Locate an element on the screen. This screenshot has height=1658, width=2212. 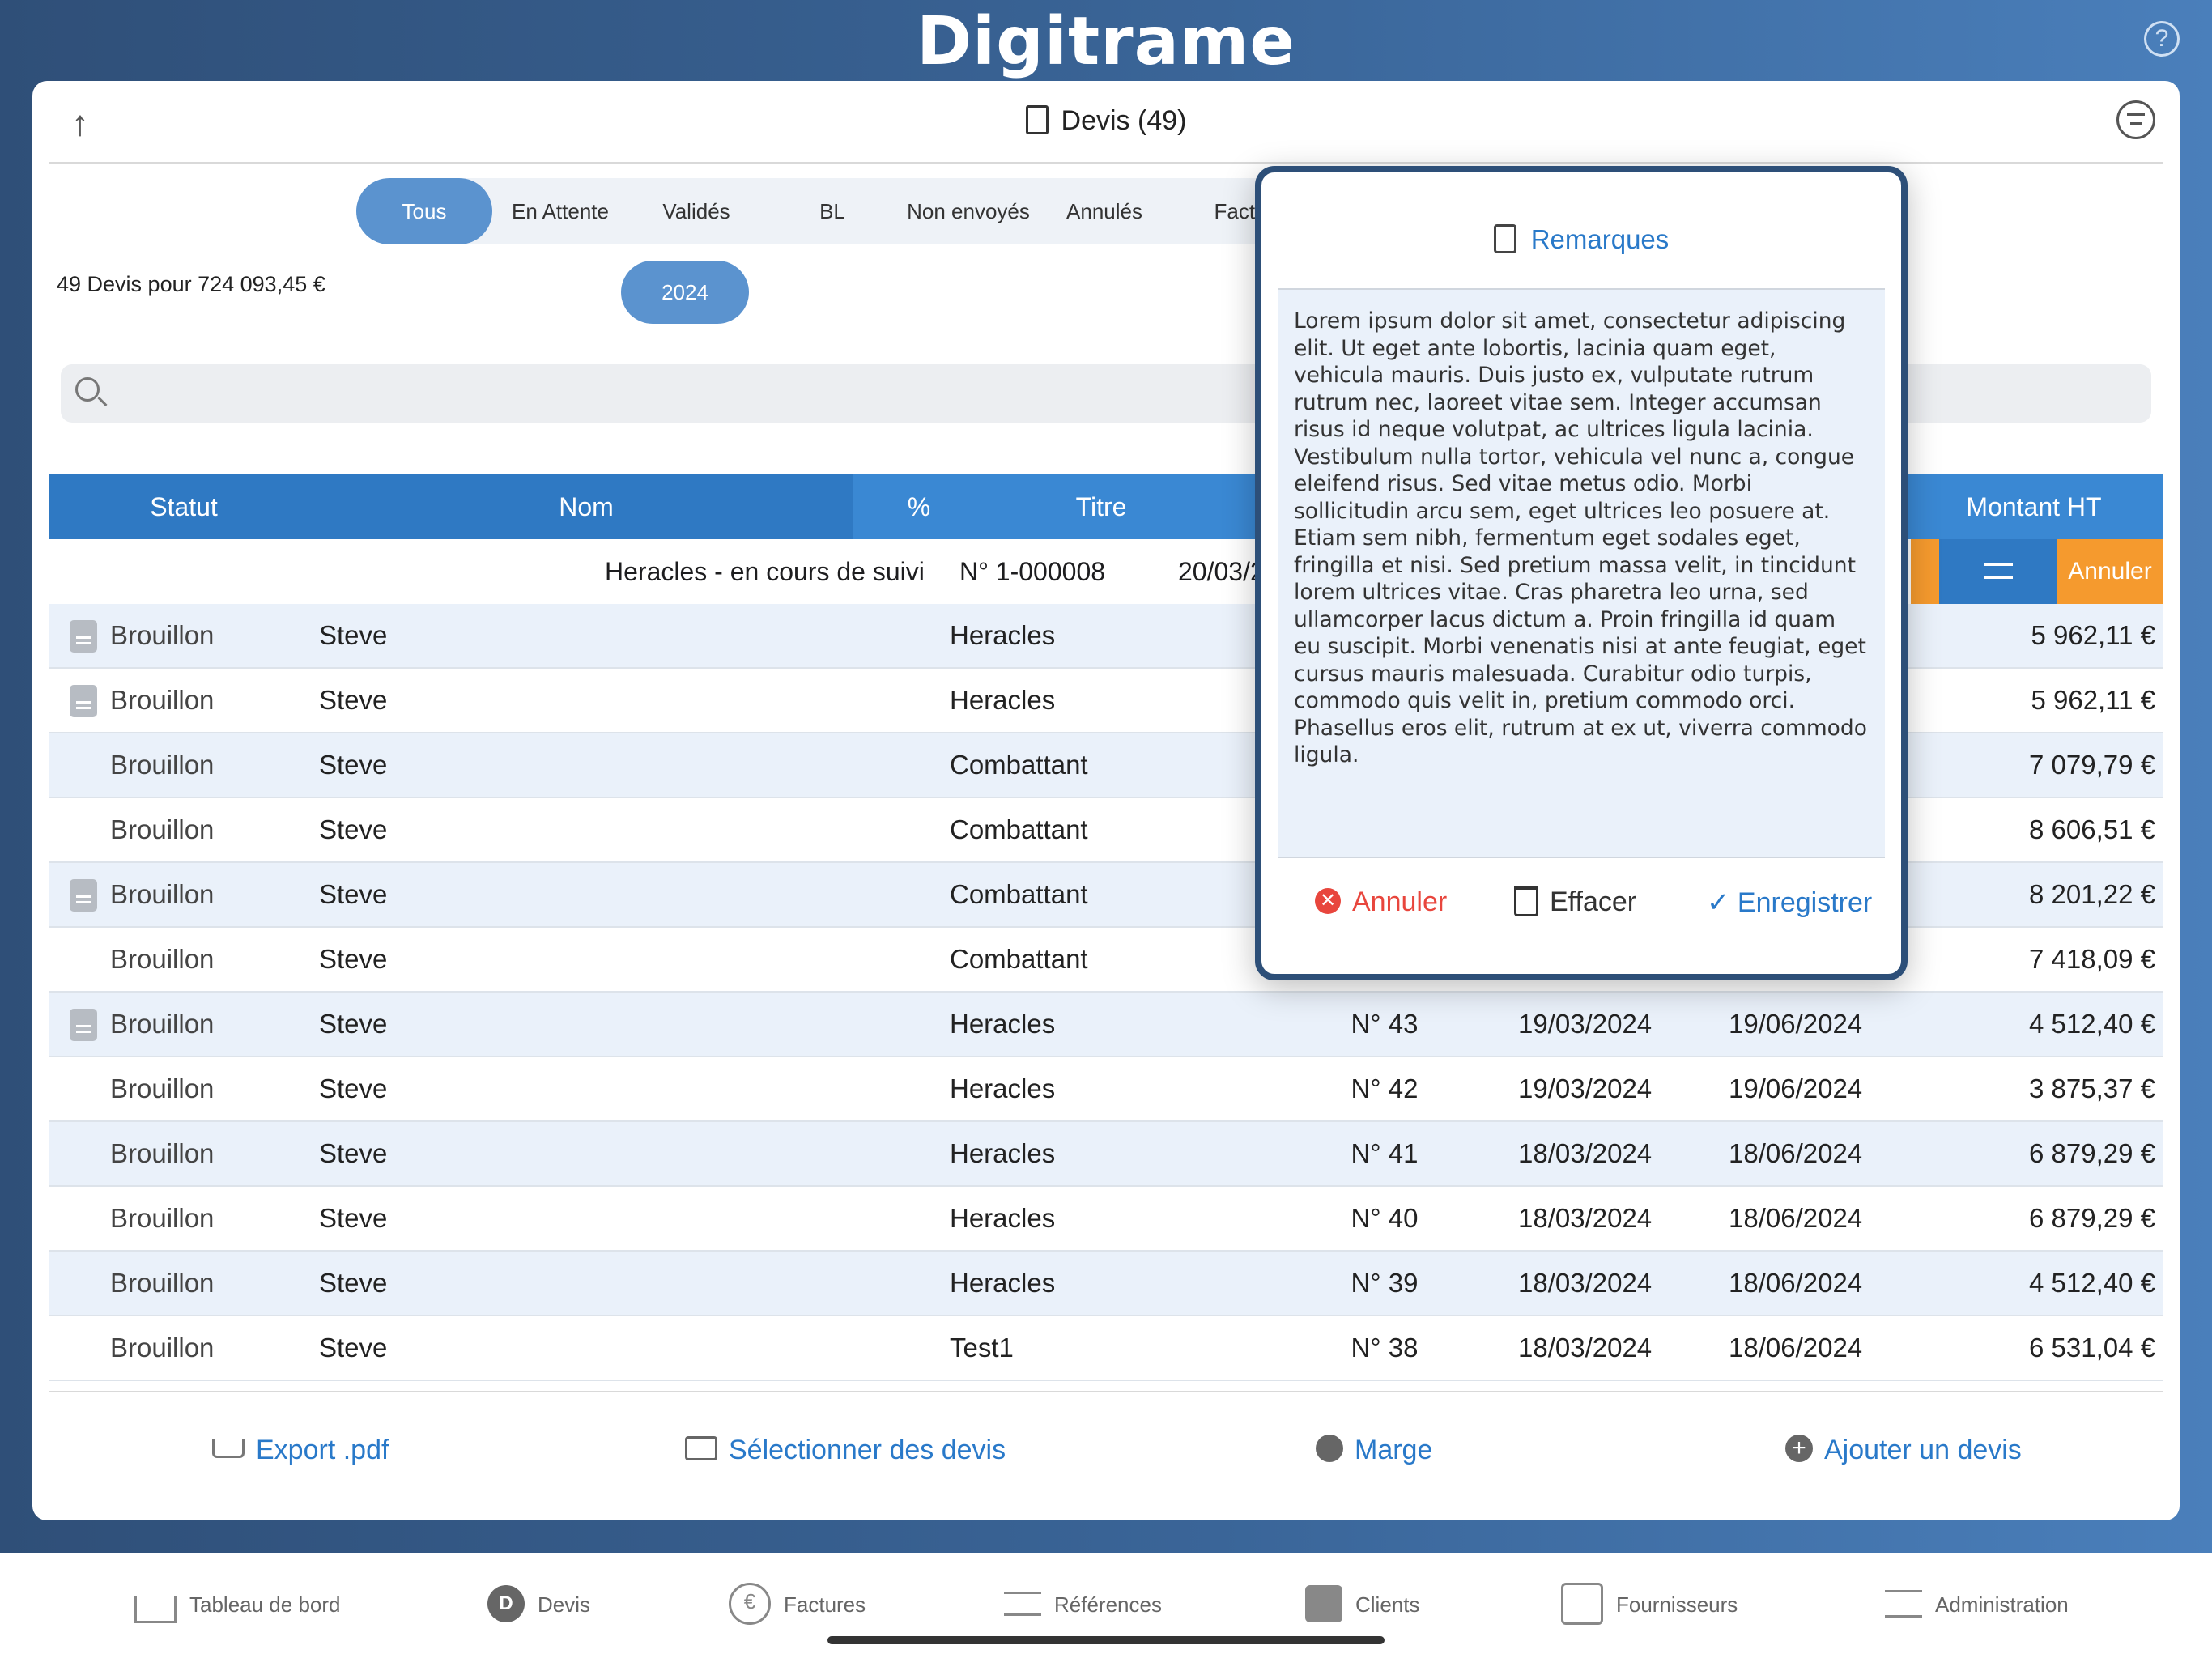
tab-fournisseurs: Fournisseurs is located at coordinates (1649, 1604).